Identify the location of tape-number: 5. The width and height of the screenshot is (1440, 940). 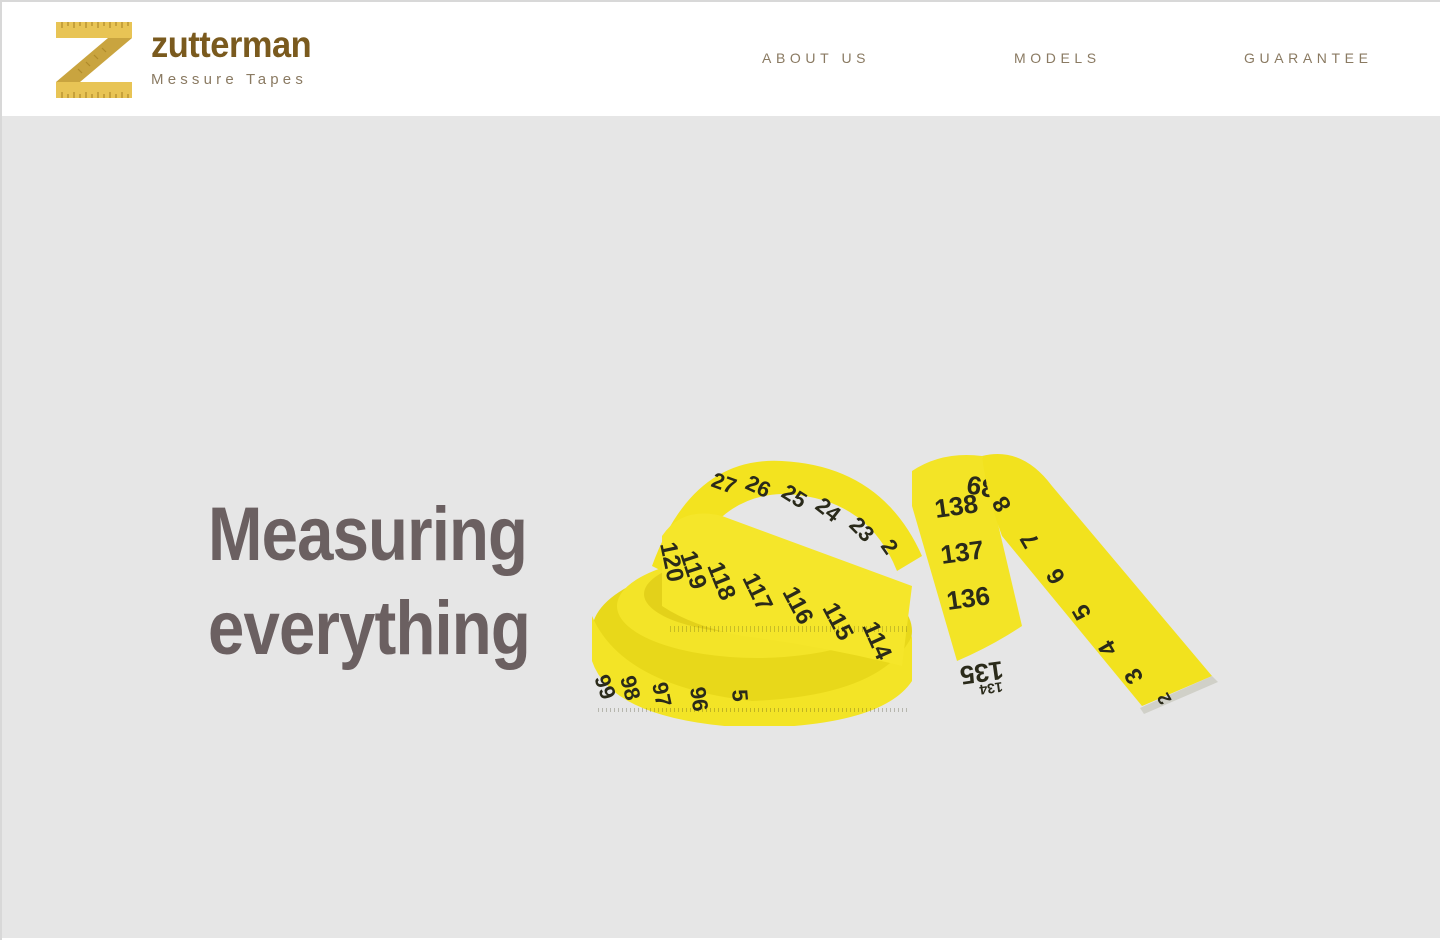
(740, 695).